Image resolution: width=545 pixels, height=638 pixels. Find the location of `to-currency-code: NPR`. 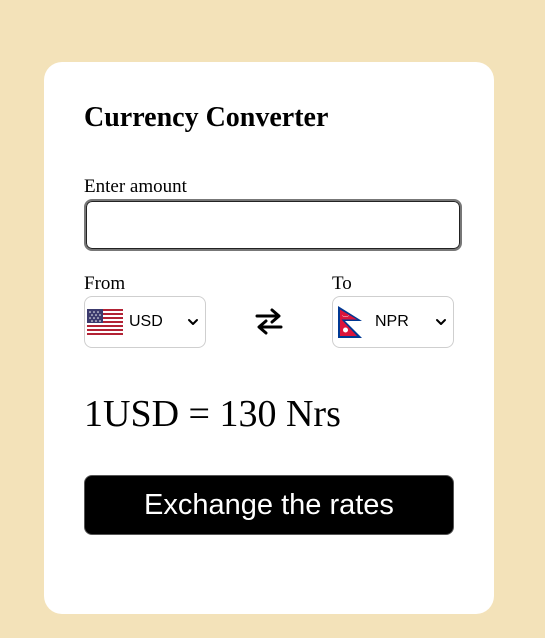

to-currency-code: NPR is located at coordinates (392, 321).